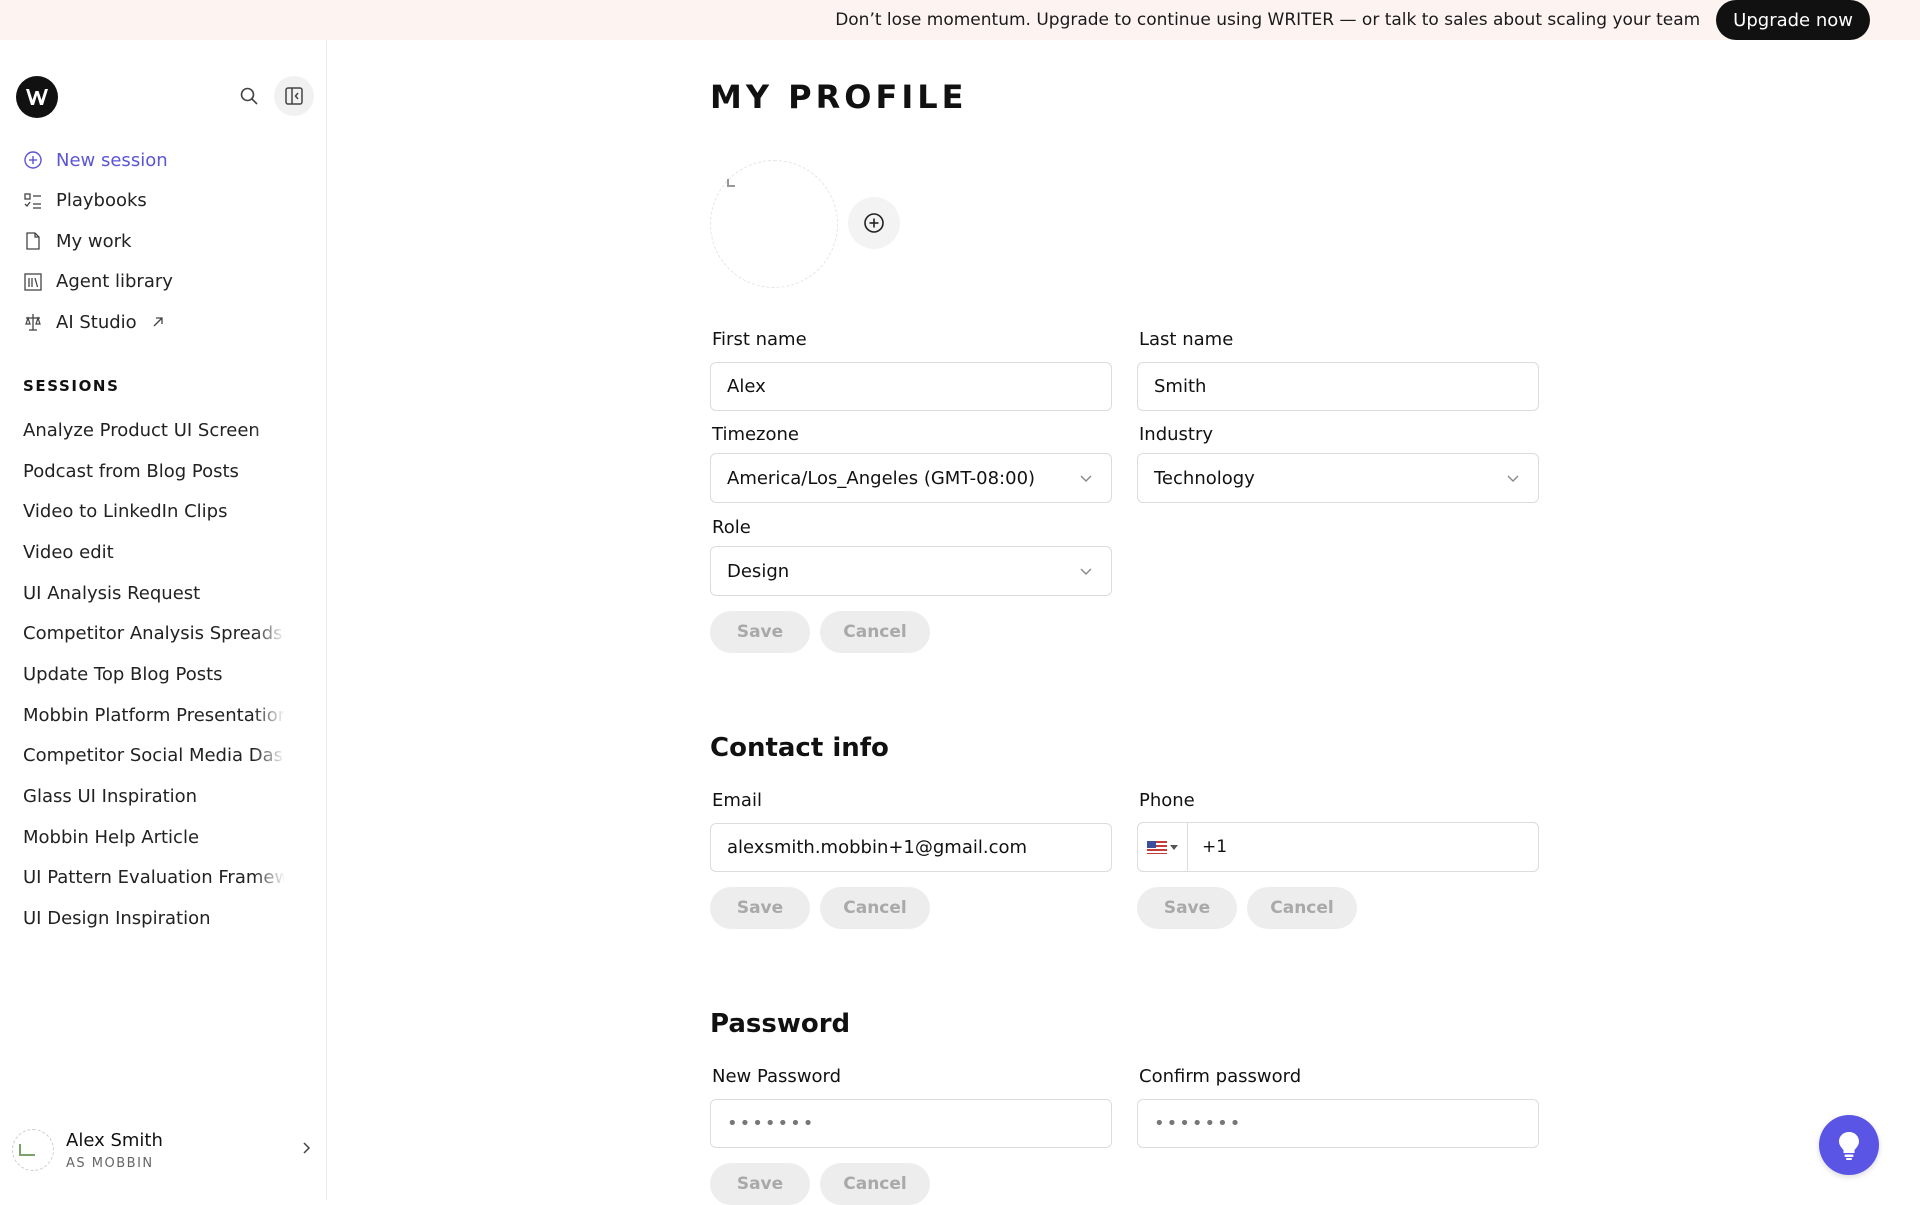 The image size is (1920, 1205). I want to click on last-name-value: Smith, so click(1180, 386).